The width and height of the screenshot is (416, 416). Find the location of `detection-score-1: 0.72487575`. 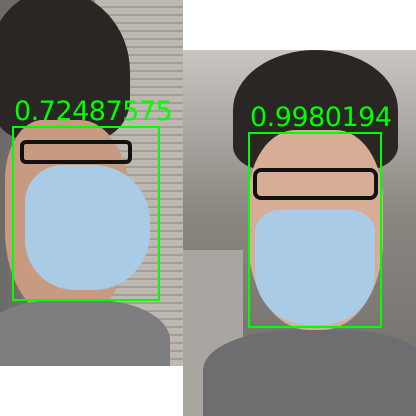

detection-score-1: 0.72487575 is located at coordinates (93, 111).